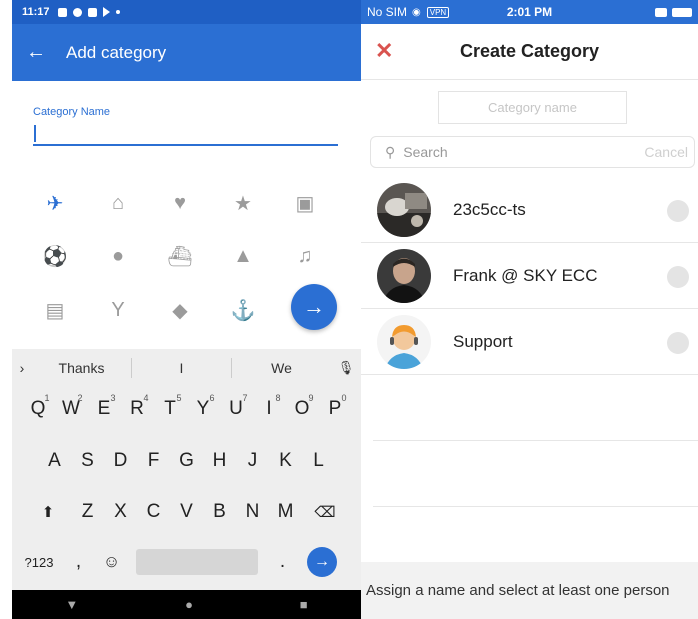  I want to click on key-d: D, so click(120, 461).